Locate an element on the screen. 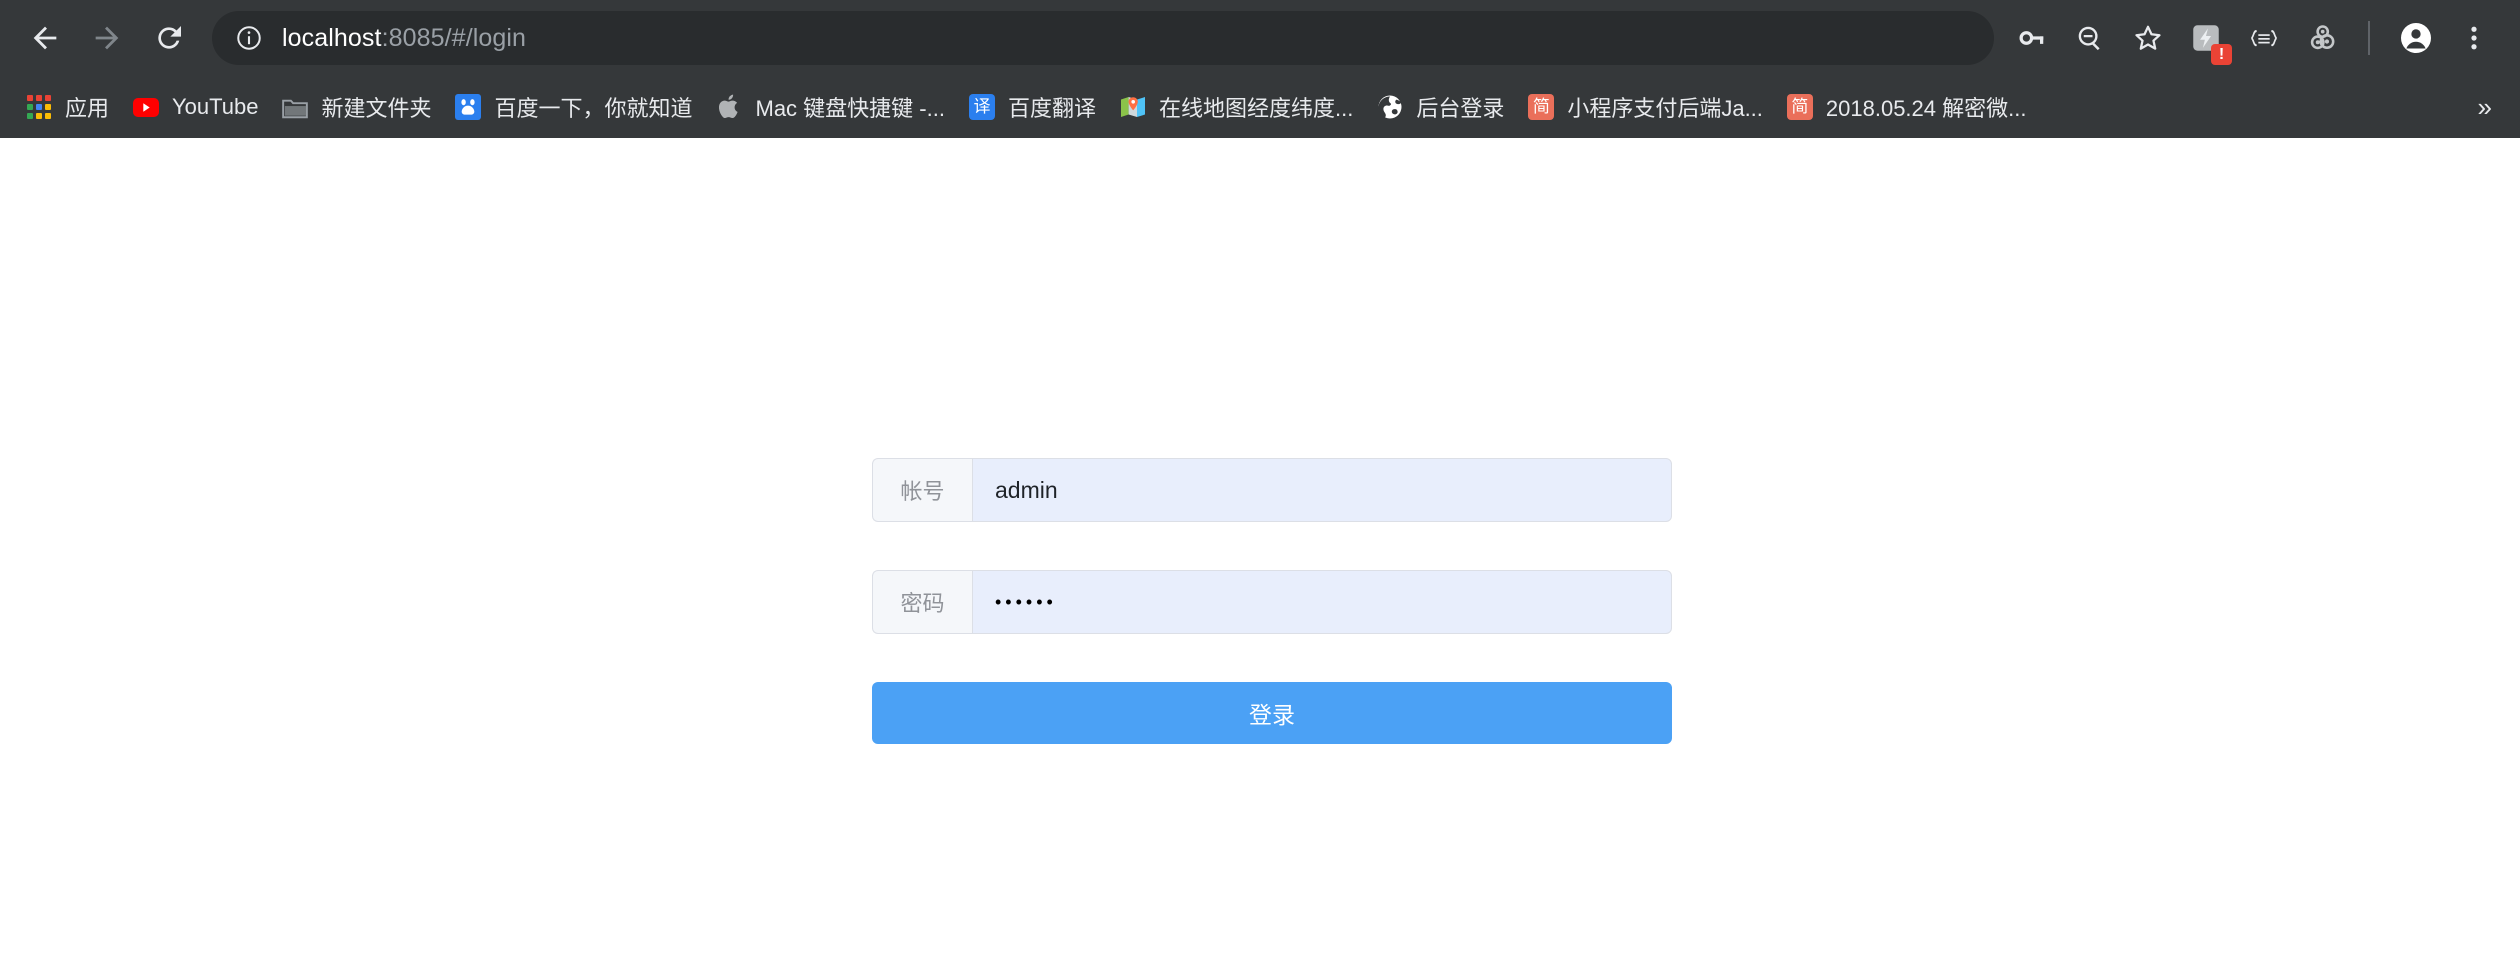  toolbar-actions: ! is located at coordinates (2253, 38).